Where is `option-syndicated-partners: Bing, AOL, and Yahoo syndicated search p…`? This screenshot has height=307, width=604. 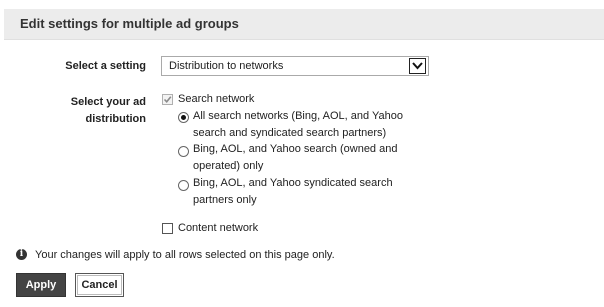
option-syndicated-partners: Bing, AOL, and Yahoo syndicated search p… is located at coordinates (293, 192).